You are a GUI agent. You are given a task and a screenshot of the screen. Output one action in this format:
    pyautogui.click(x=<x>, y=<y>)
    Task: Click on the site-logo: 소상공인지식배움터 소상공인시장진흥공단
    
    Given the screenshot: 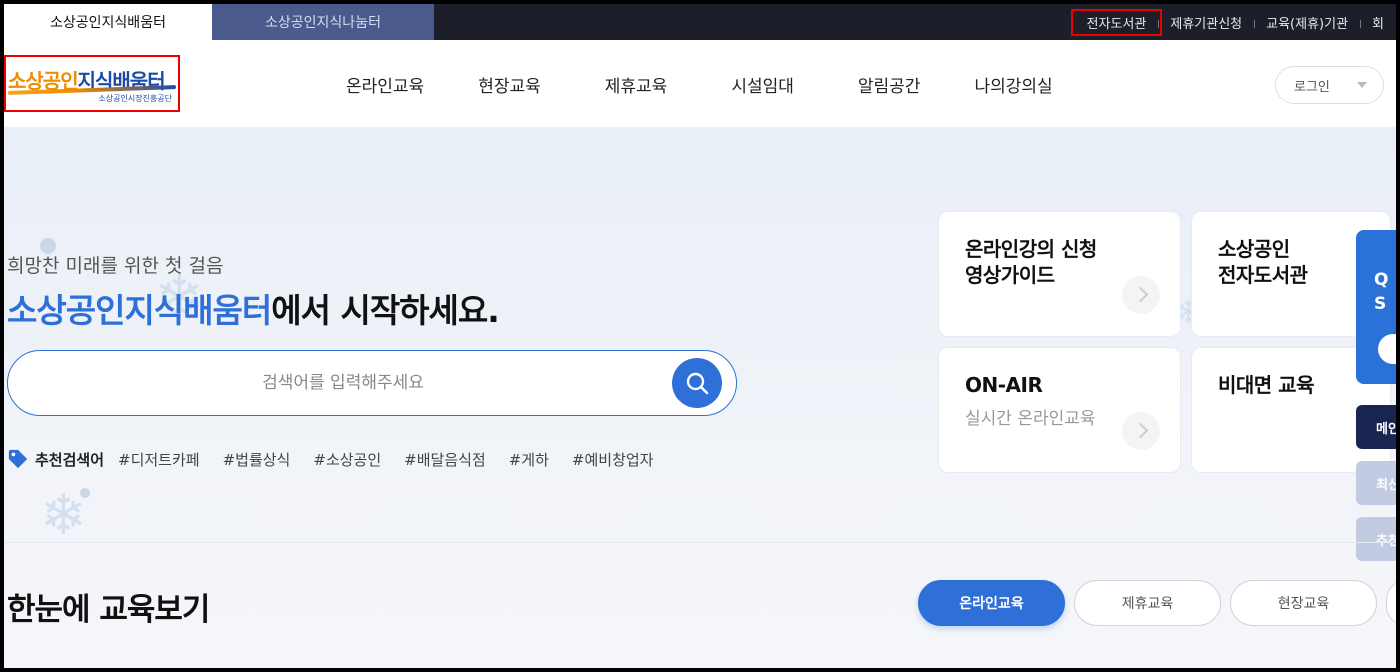 What is the action you would take?
    pyautogui.click(x=92, y=83)
    